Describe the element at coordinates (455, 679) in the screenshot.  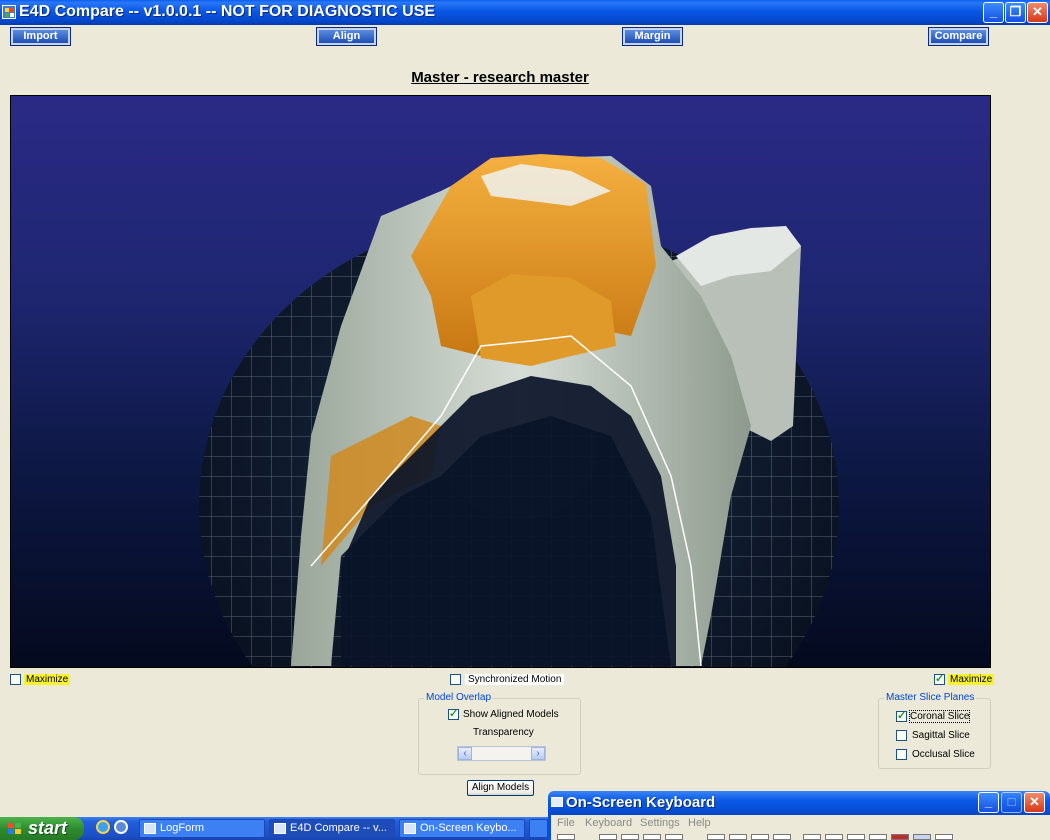
I see `synchronized-motion-checkbox` at that location.